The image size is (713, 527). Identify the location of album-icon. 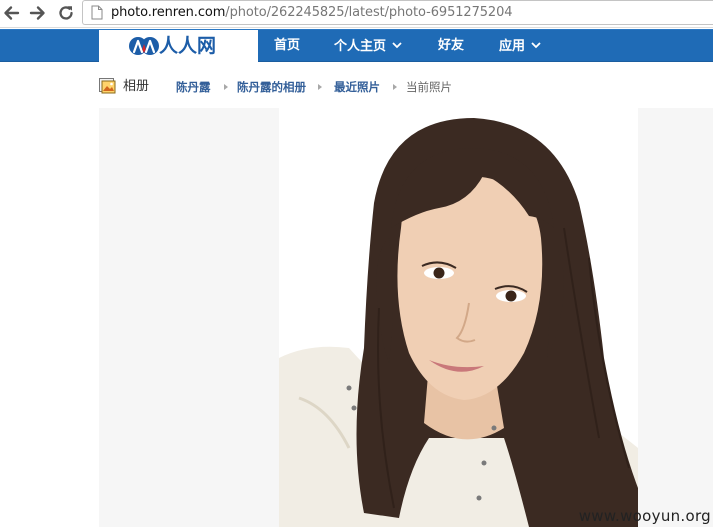
(107, 88).